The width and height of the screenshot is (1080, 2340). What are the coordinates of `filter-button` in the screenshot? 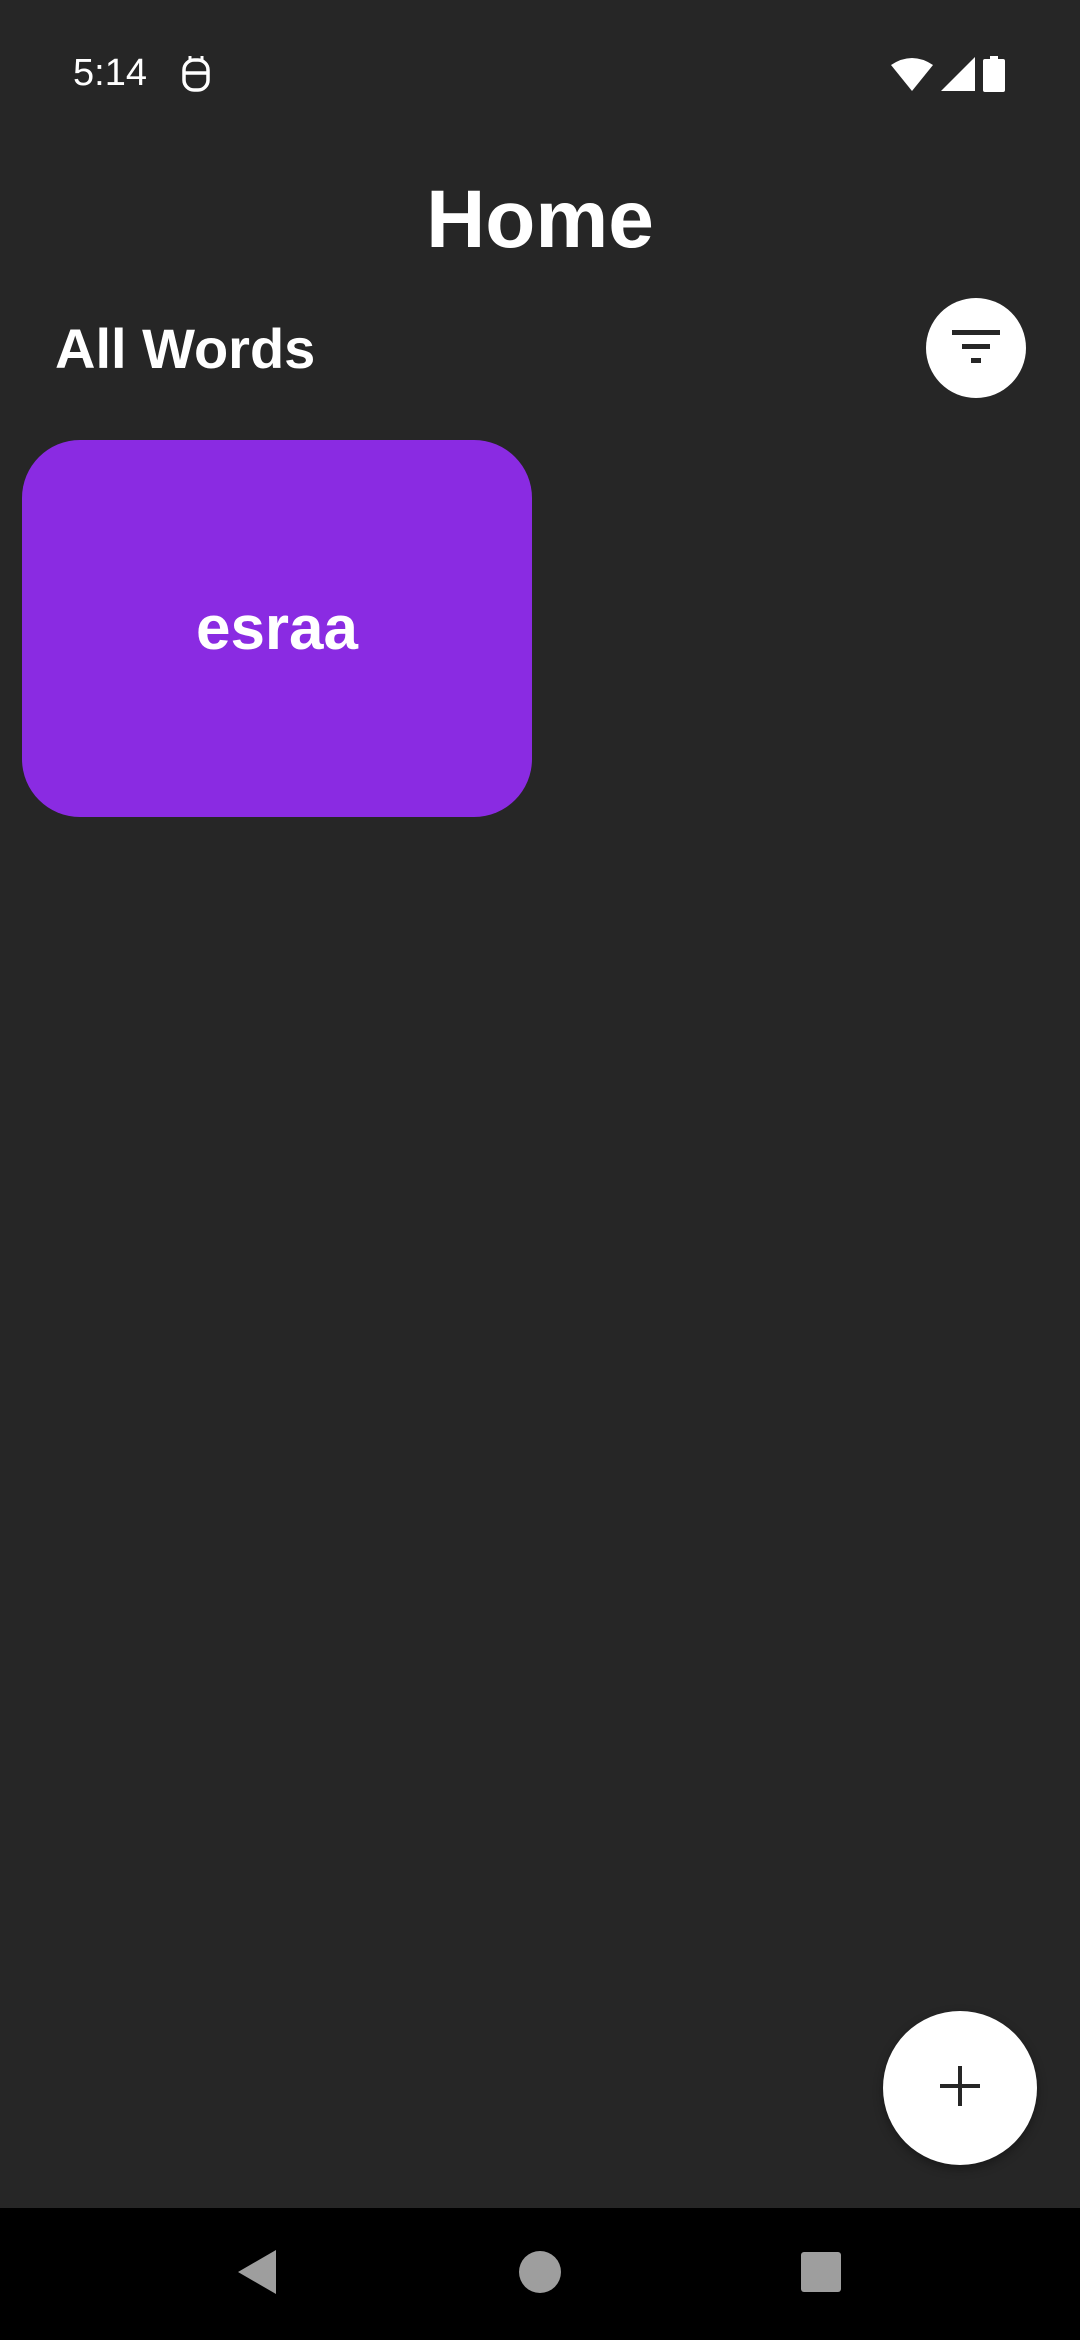 It's located at (976, 348).